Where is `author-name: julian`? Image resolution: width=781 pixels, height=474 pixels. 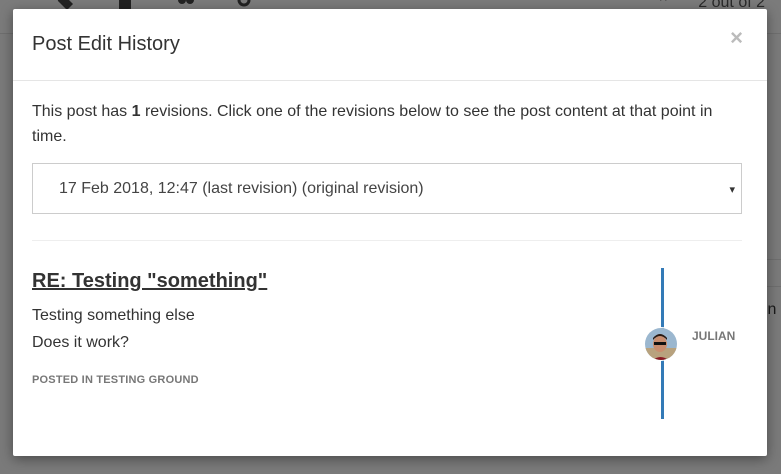
author-name: julian is located at coordinates (713, 336).